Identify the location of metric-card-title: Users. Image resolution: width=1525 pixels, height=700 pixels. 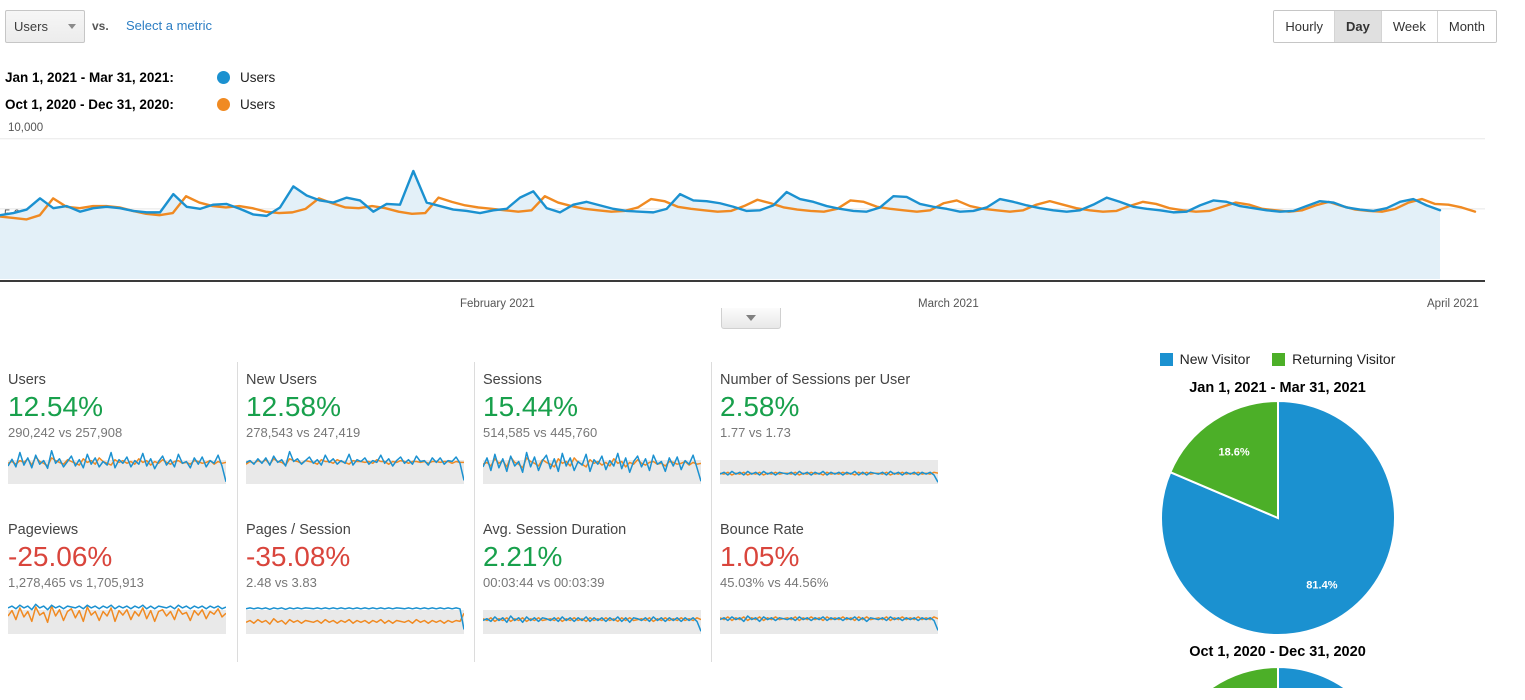
(27, 380).